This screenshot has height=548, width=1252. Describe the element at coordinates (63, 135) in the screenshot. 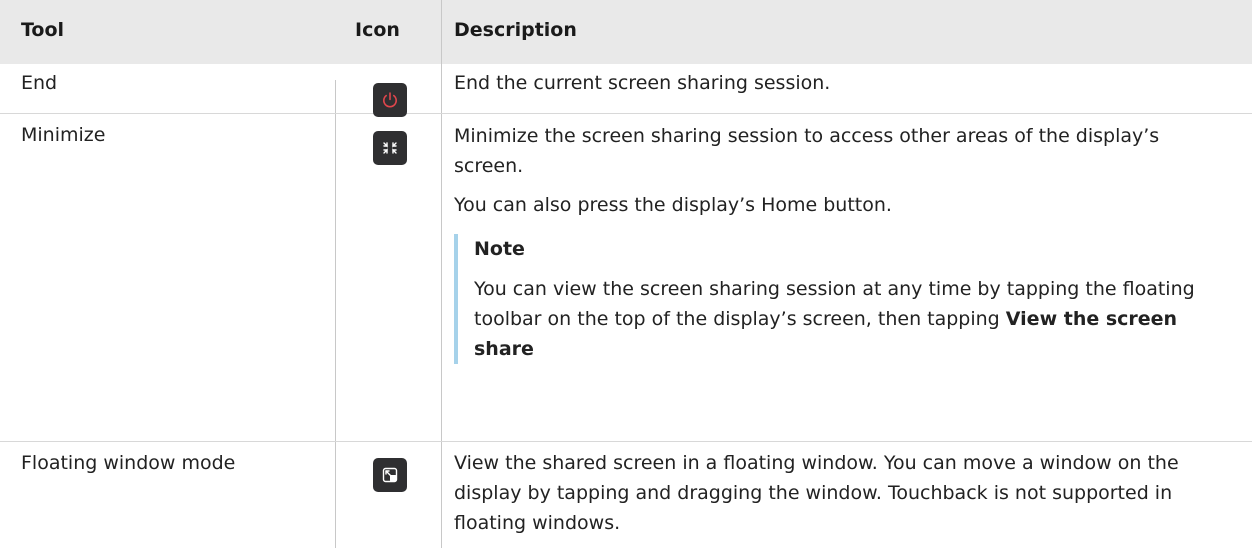

I see `tool-name: Minimize` at that location.